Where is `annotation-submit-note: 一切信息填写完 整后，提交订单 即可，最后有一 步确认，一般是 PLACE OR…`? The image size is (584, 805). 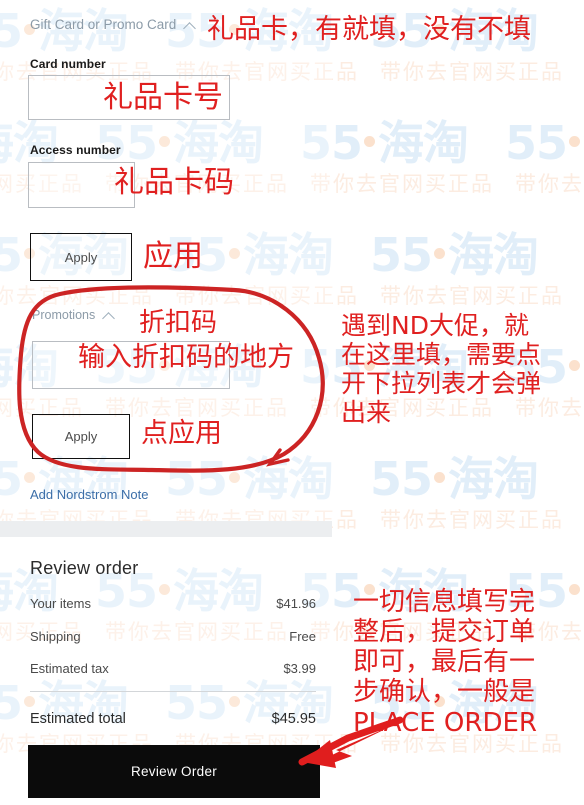 annotation-submit-note: 一切信息填写完 整后，提交订单 即可，最后有一 步确认，一般是 PLACE OR… is located at coordinates (445, 662).